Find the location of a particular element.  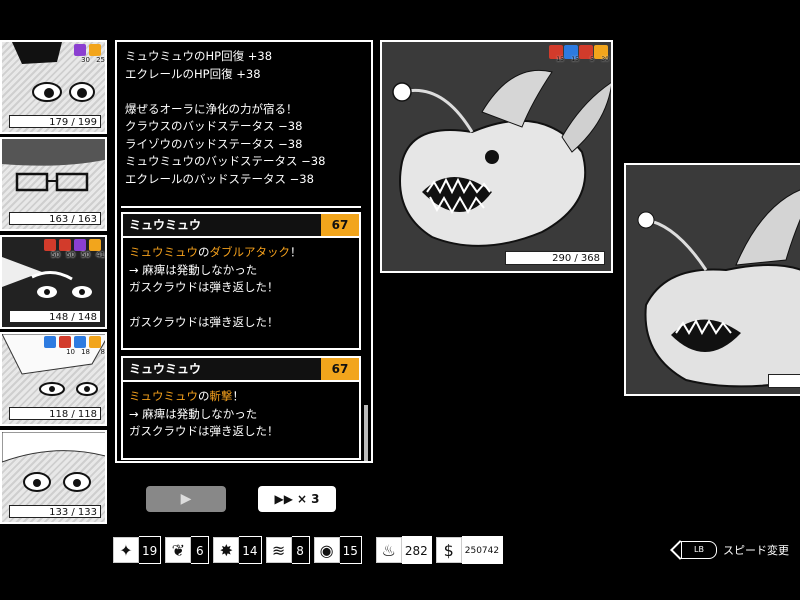

resource-wind: ≋ 8 is located at coordinates (287, 550).